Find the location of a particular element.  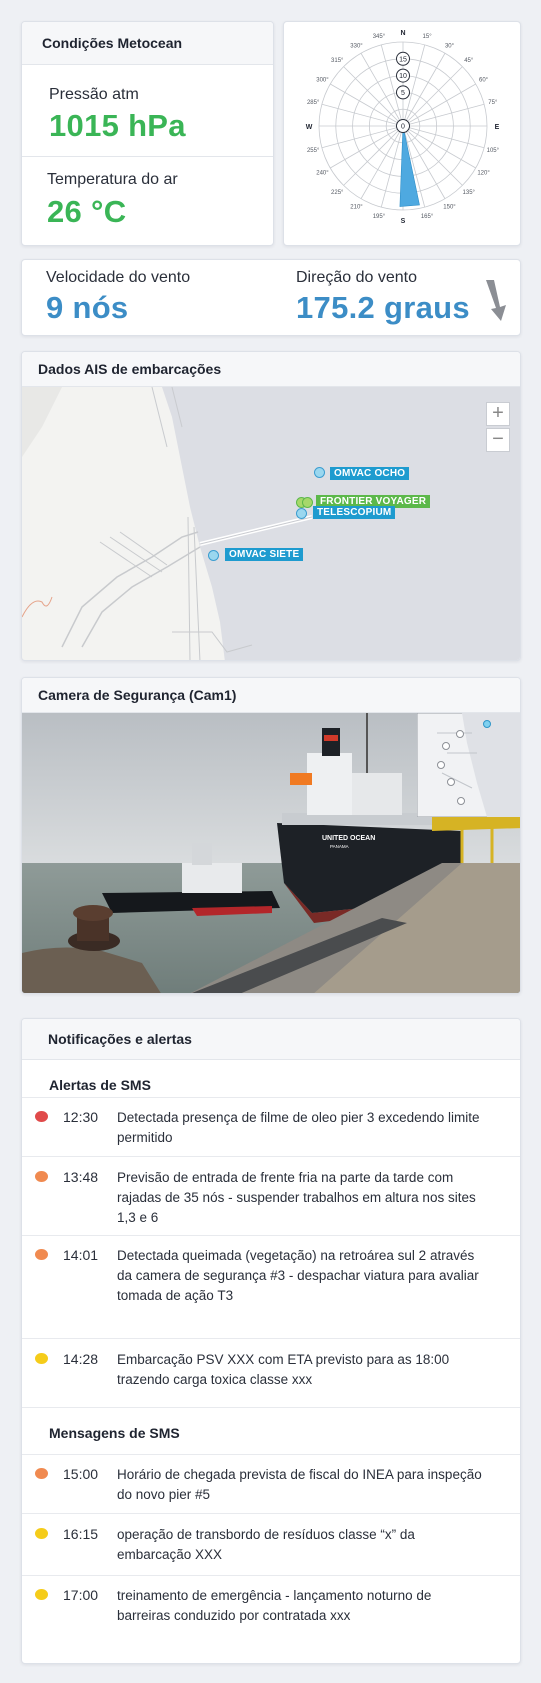

severity-dot-red is located at coordinates (41, 1116).